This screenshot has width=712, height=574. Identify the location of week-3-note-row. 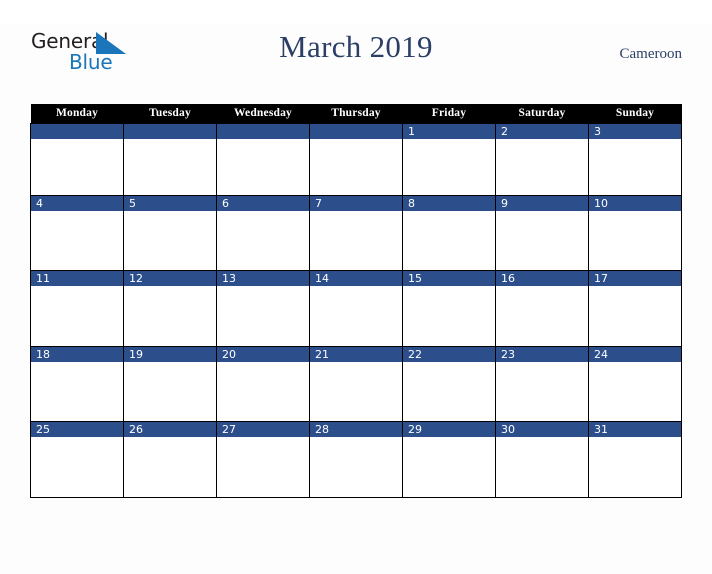
(356, 316).